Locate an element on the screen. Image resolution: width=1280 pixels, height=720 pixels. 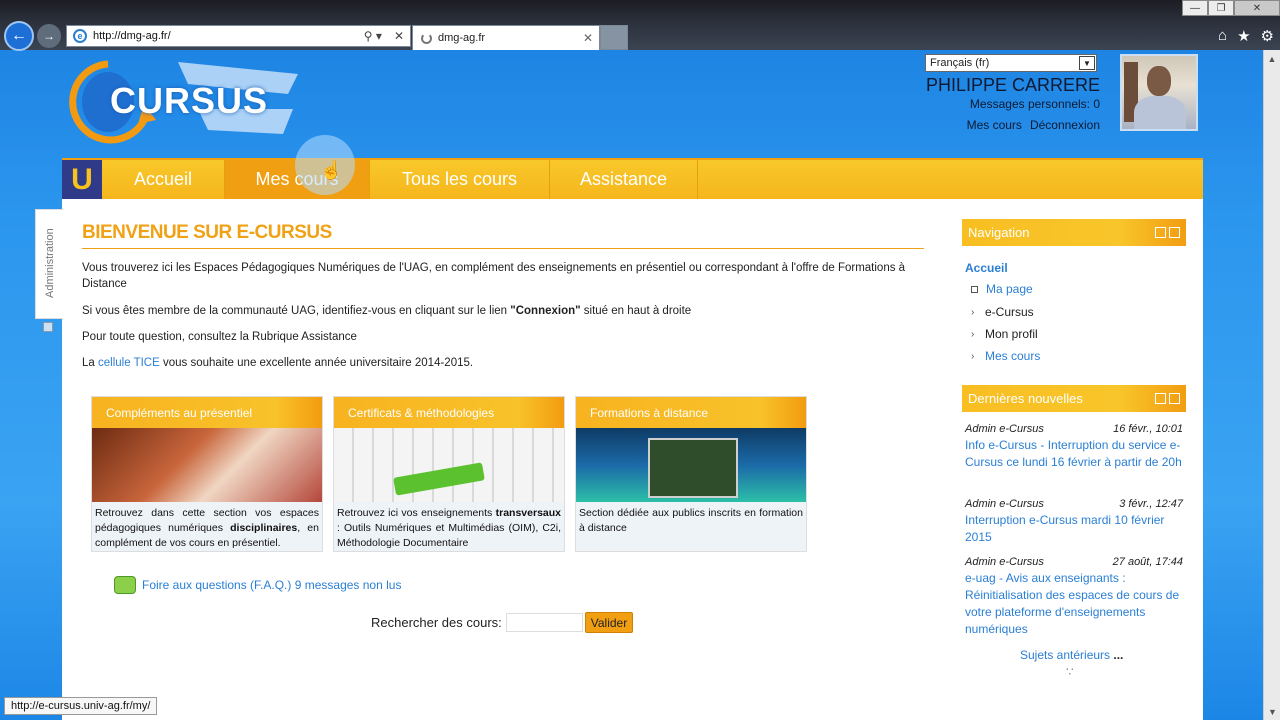
navigation-title: Navigation is located at coordinates (999, 232).